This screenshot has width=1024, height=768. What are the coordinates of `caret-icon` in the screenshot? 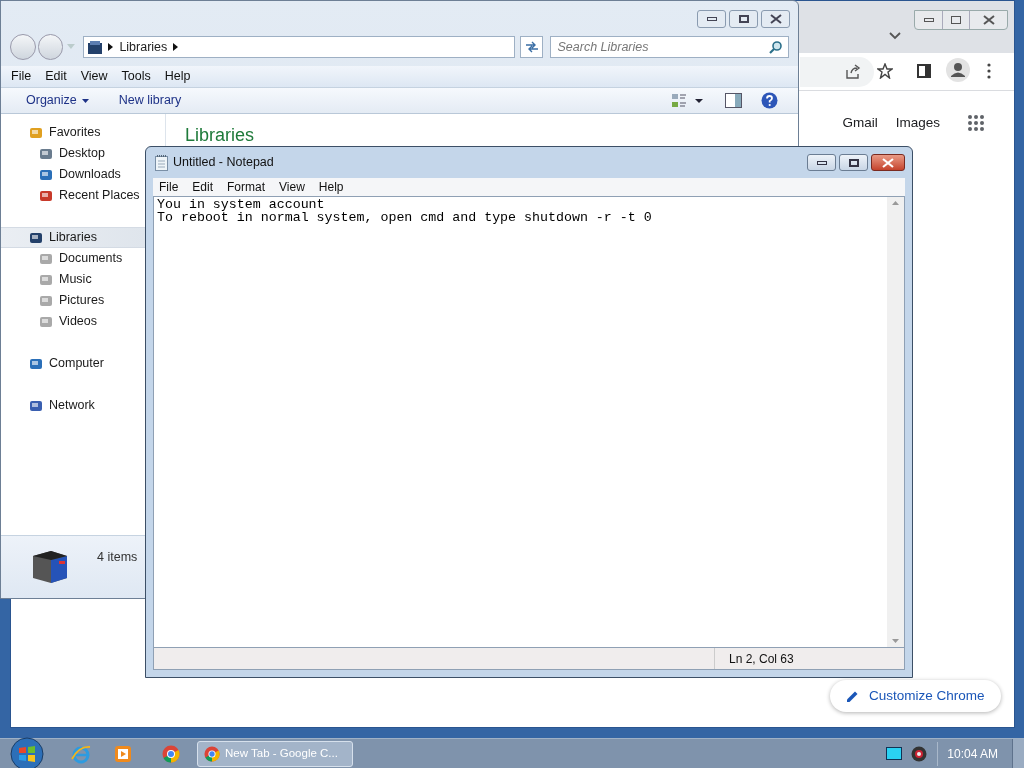 It's located at (85, 100).